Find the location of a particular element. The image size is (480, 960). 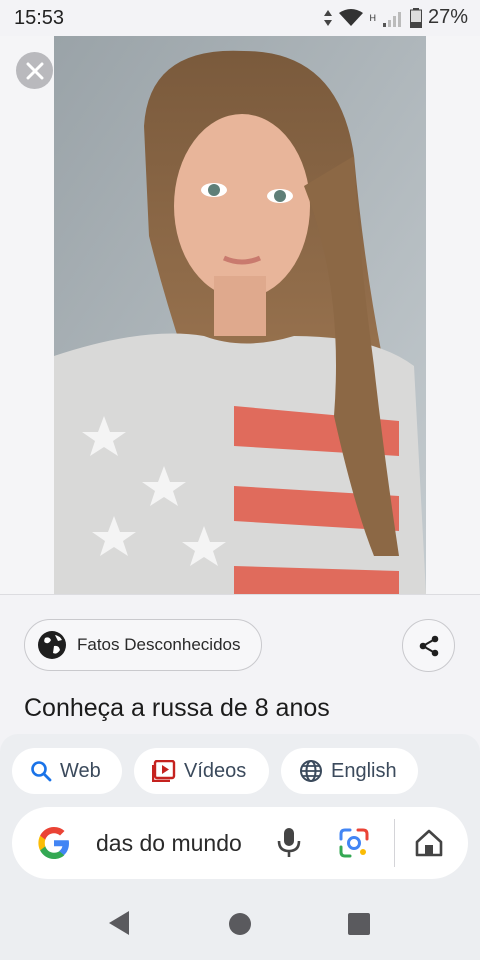

wifi-icon is located at coordinates (351, 17).